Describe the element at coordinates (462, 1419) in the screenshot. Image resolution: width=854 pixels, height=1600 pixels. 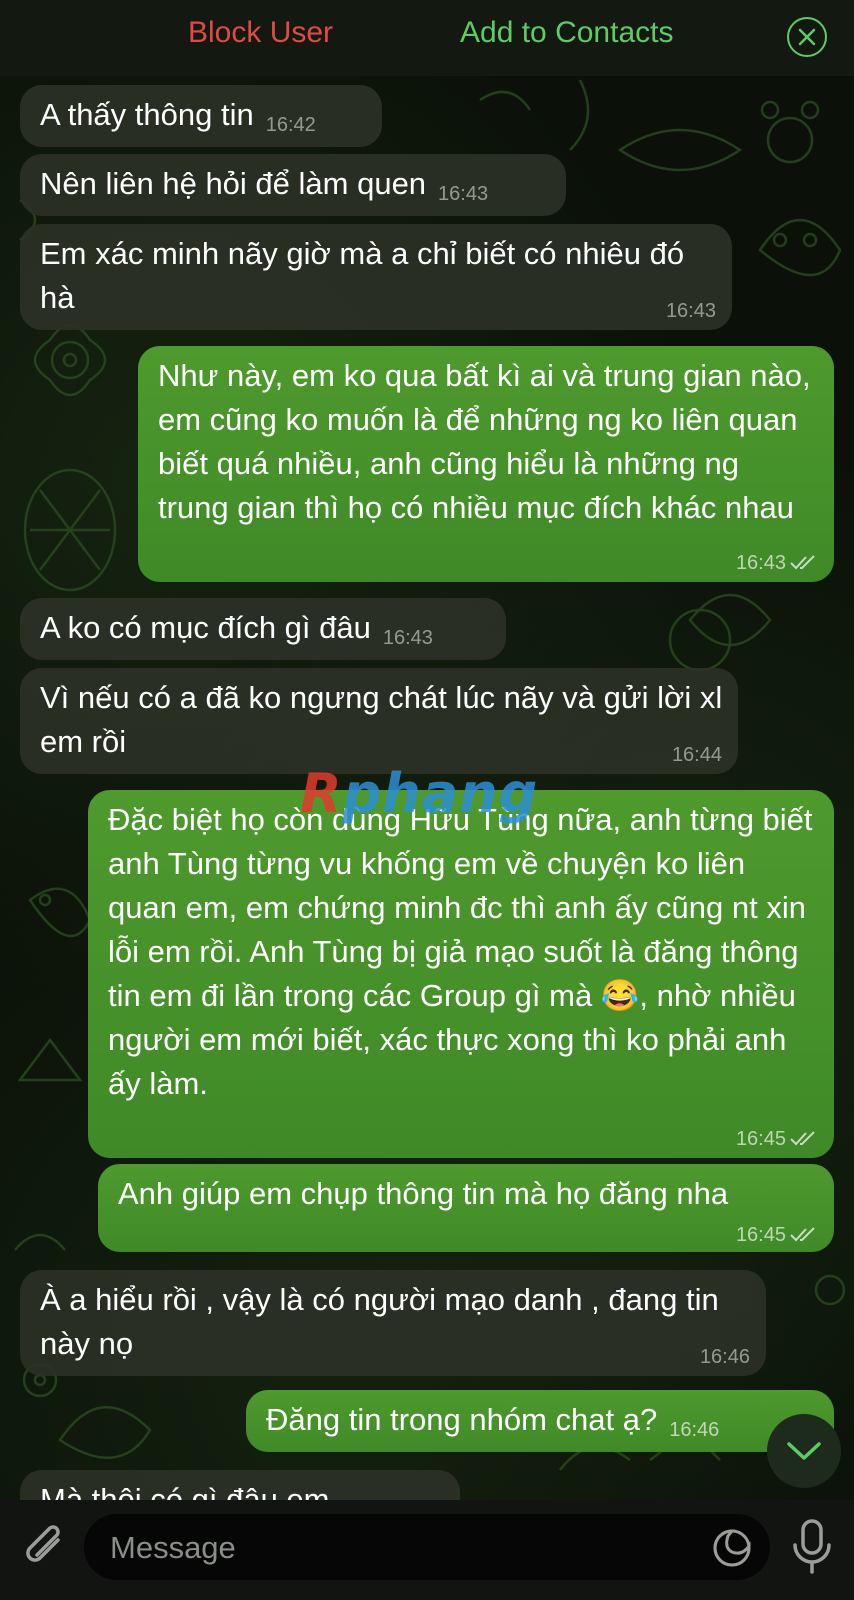
I see `message-text: Đăng tin trong nhóm chat ạ?` at that location.